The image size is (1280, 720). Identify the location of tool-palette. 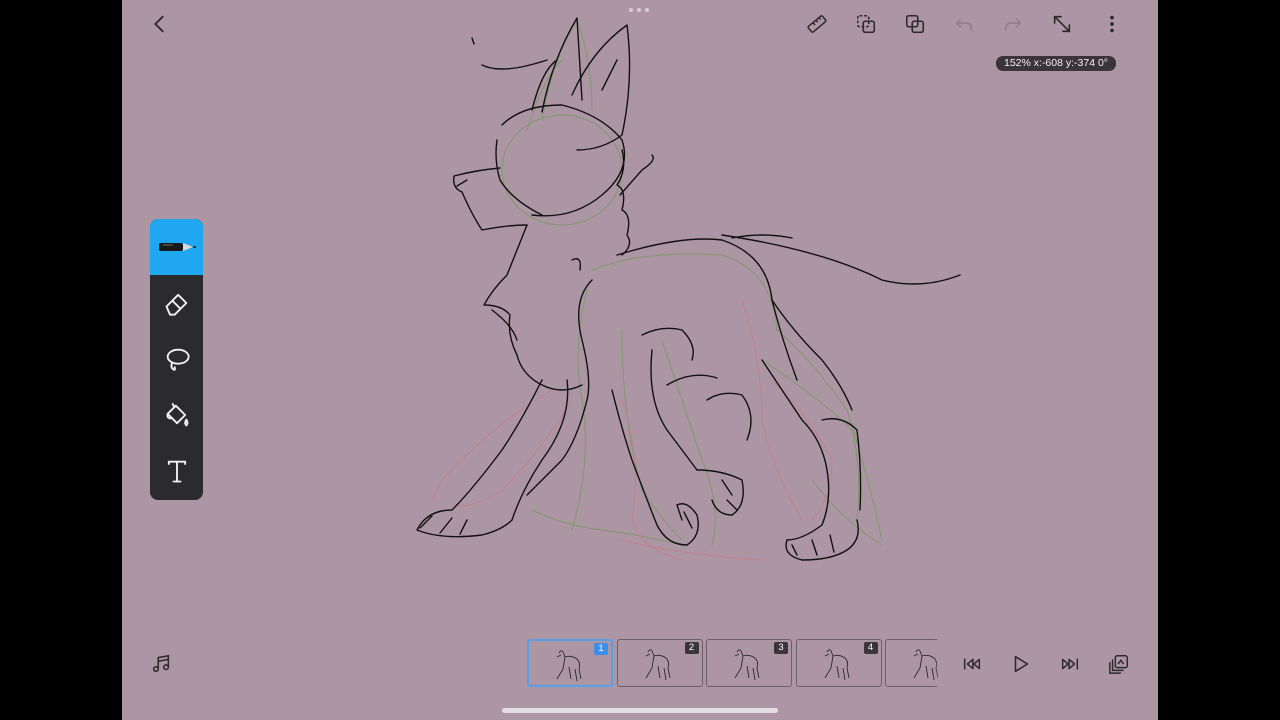
(176, 359).